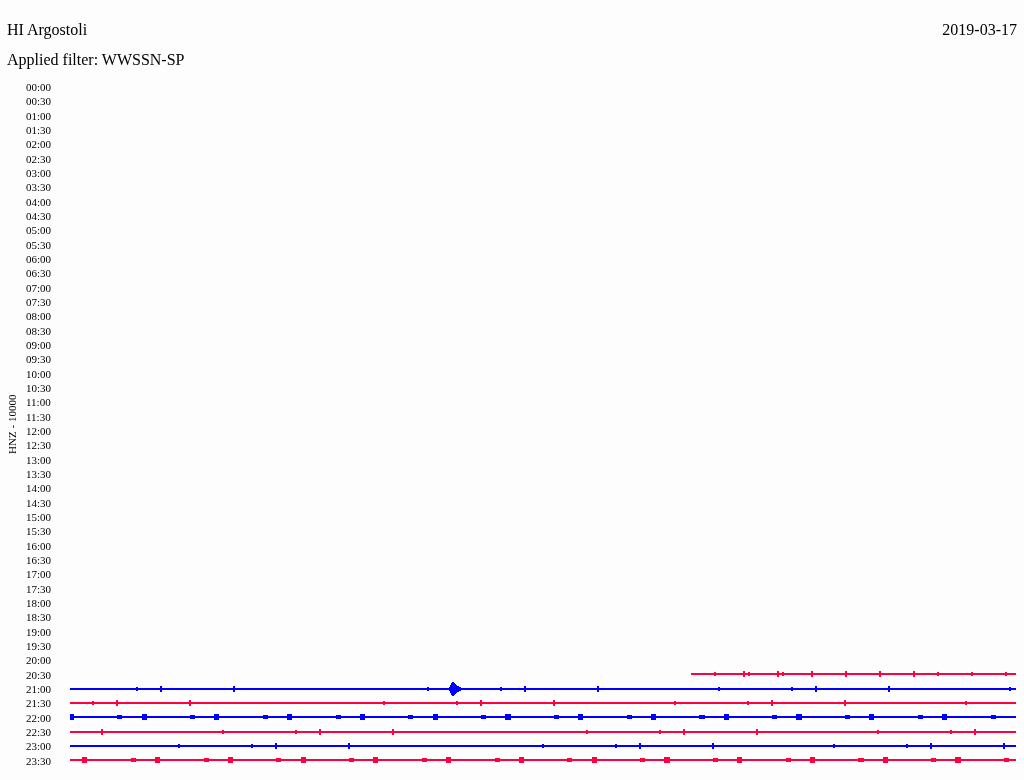 The height and width of the screenshot is (780, 1024). I want to click on time-label: 09:00, so click(39, 345).